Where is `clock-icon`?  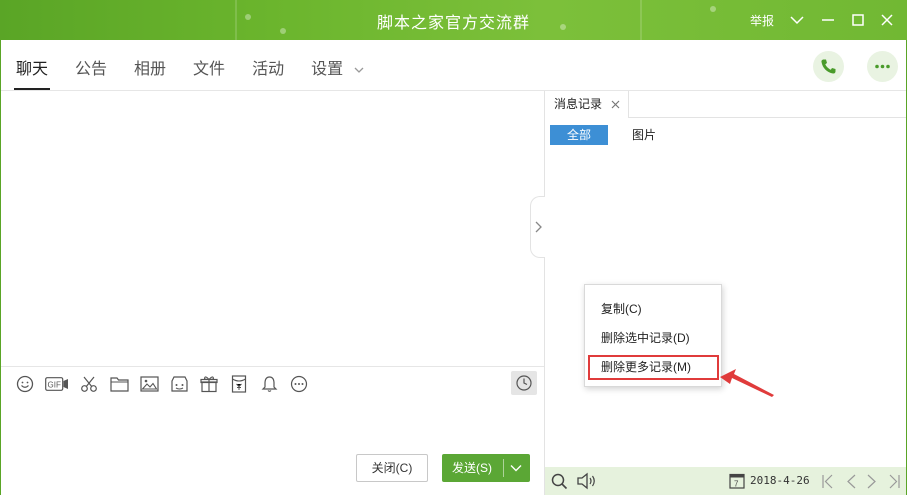
clock-icon is located at coordinates (524, 383).